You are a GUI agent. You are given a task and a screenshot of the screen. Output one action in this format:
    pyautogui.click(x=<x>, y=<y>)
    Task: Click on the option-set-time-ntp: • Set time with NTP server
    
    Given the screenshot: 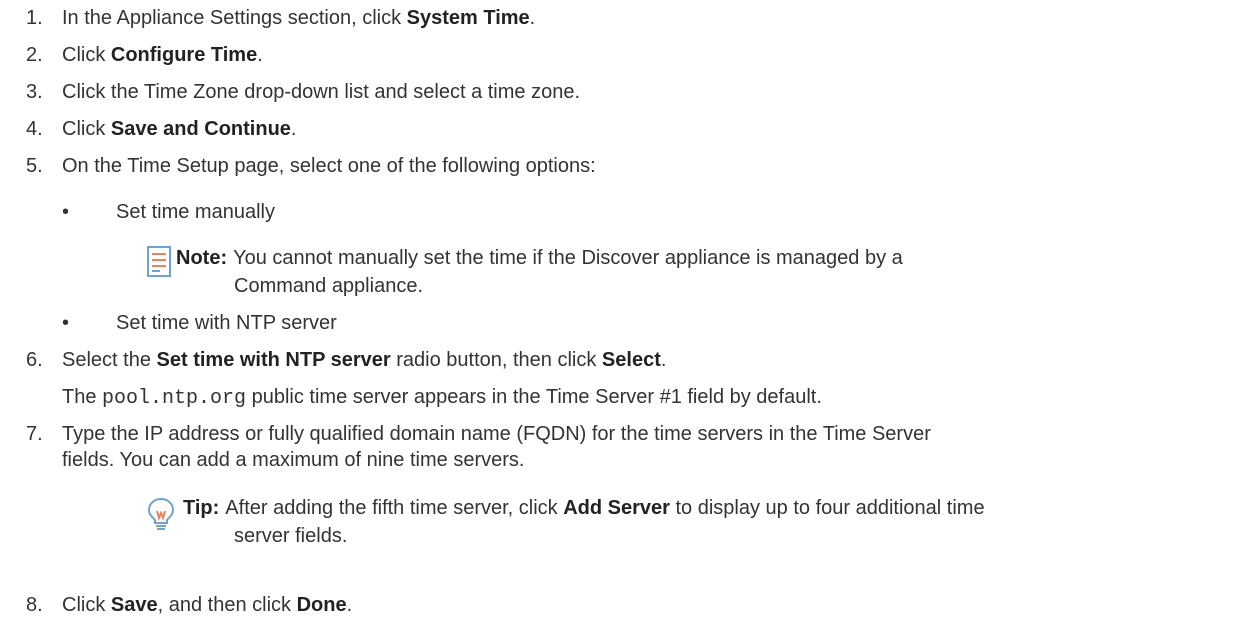 What is the action you would take?
    pyautogui.click(x=199, y=323)
    